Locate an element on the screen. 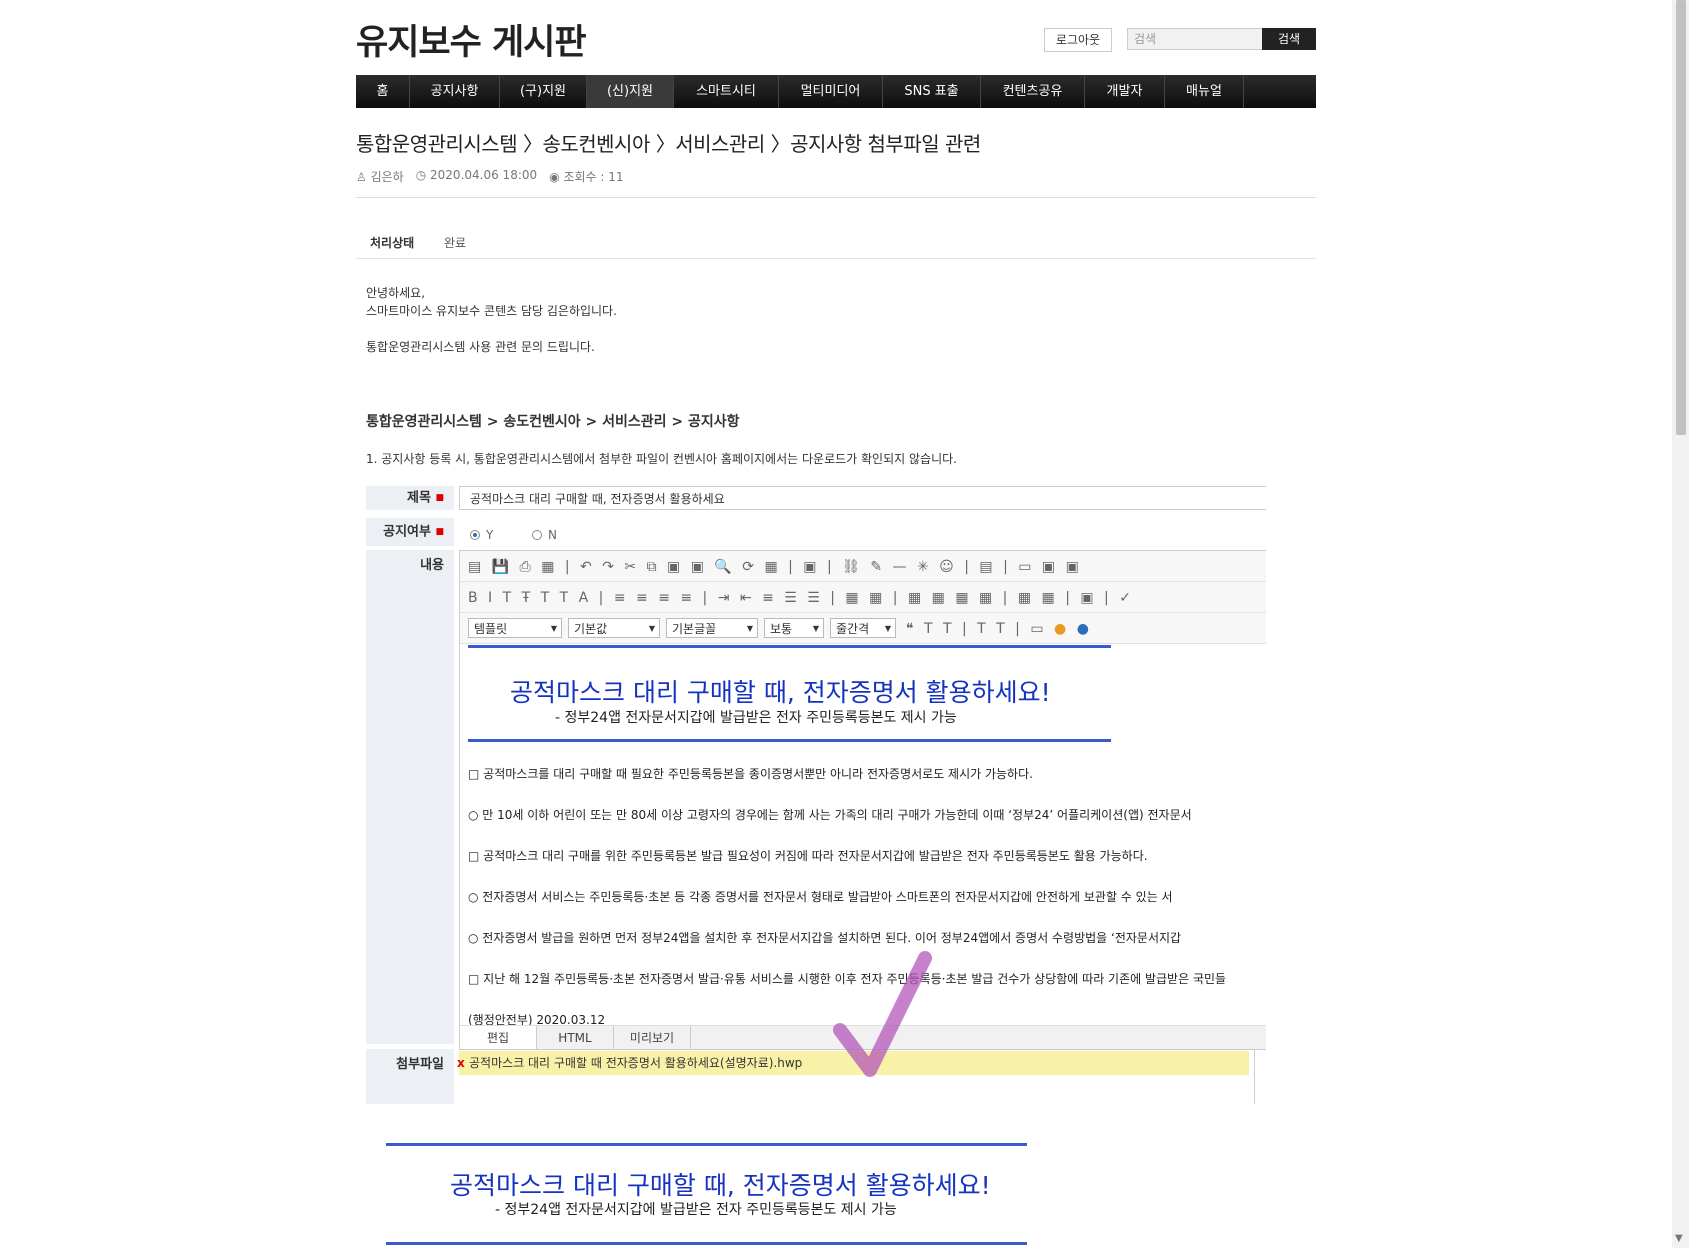  page-scrollbar: ▼ is located at coordinates (1680, 624).